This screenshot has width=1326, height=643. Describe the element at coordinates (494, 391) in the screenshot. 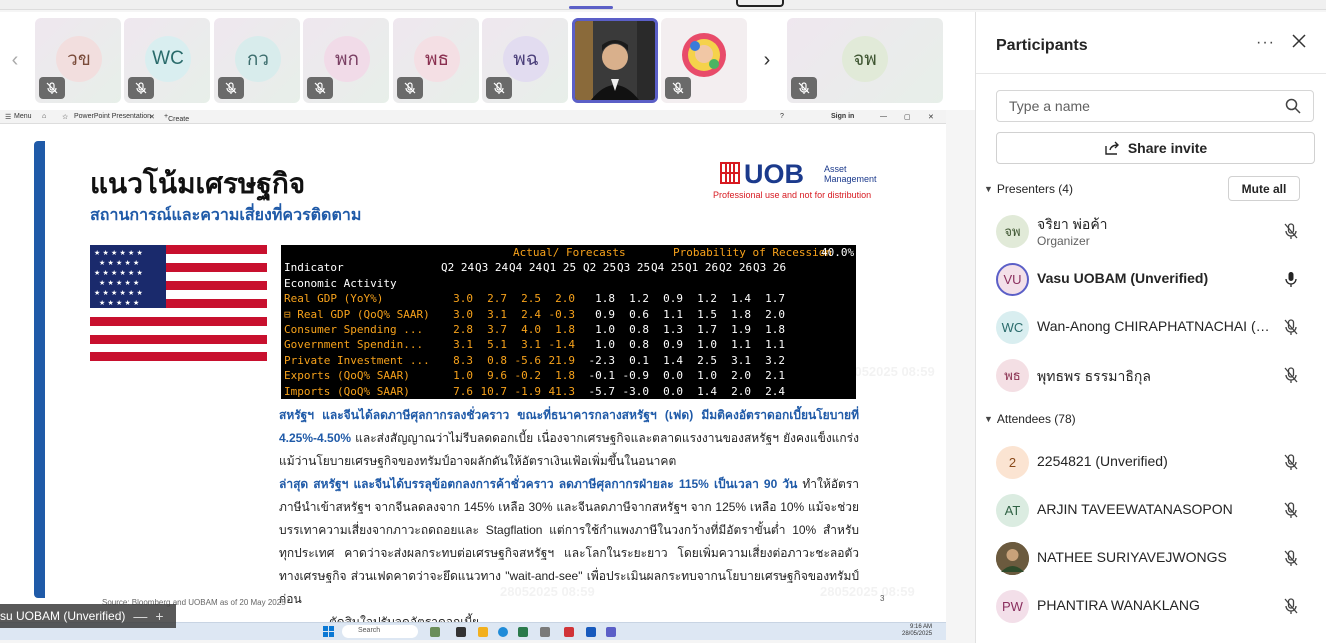

I see `table-cell: 10.7` at that location.